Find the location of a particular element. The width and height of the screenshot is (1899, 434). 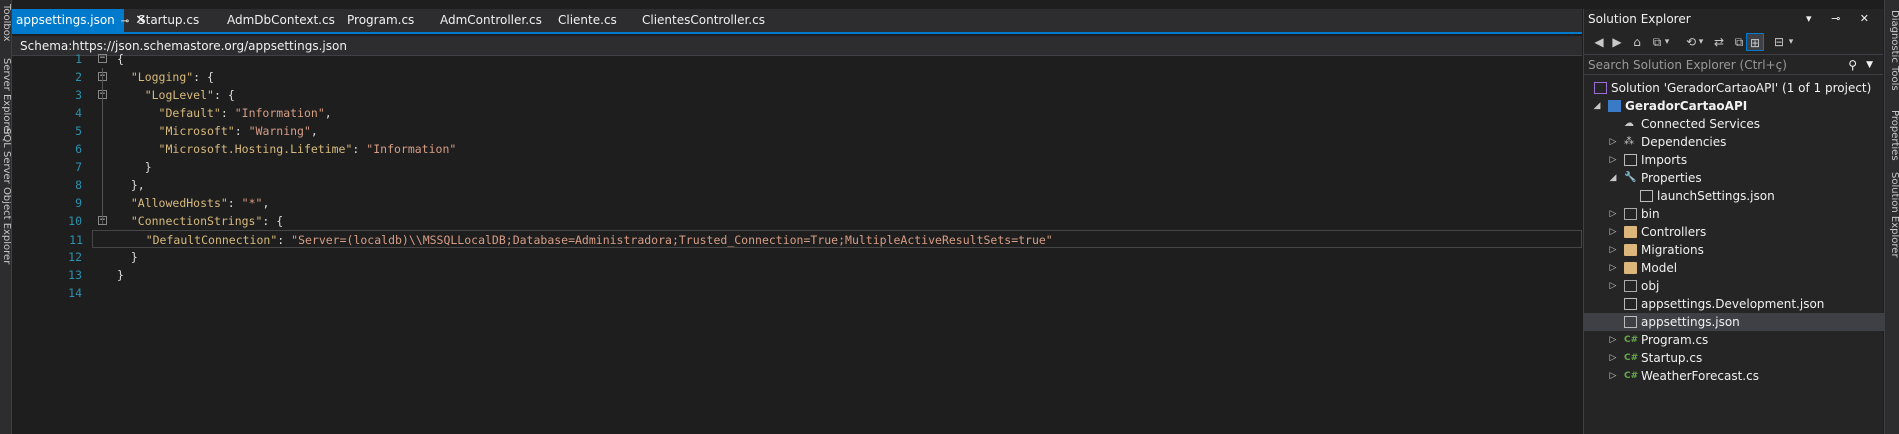

tree-node: ▷ Model is located at coordinates (1734, 268).